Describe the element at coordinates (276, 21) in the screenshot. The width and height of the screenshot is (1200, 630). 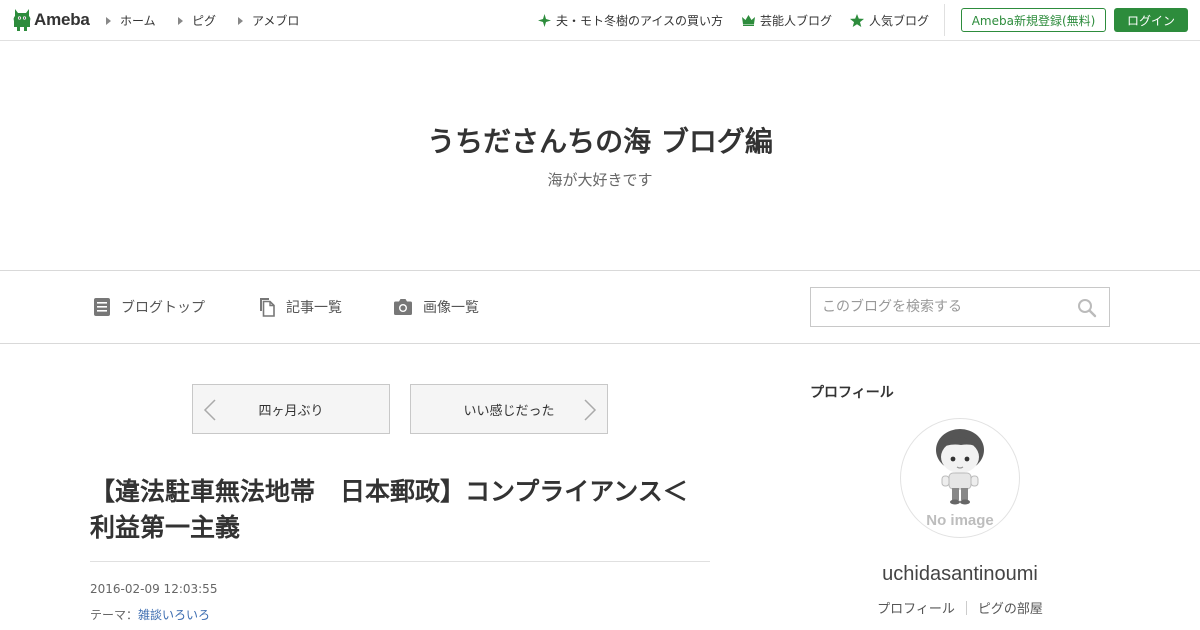
I see `nav-ameblo-label: アメブロ` at that location.